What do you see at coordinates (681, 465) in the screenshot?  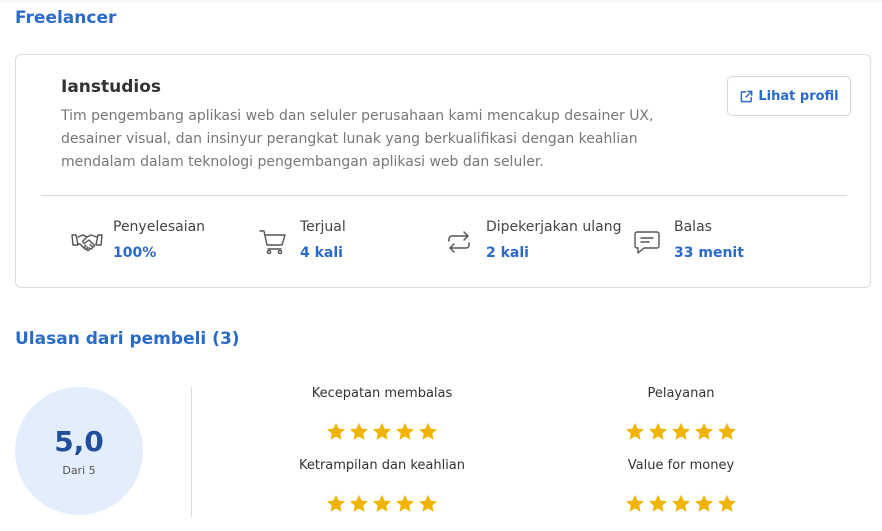 I see `criterion-label: Value for money` at bounding box center [681, 465].